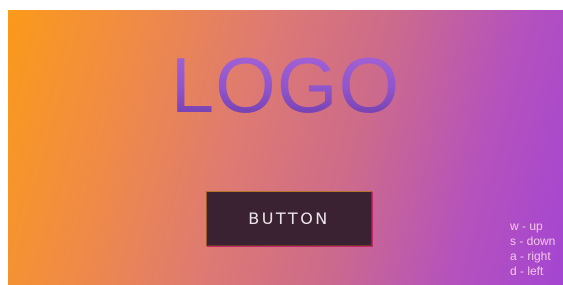  Describe the element at coordinates (526, 226) in the screenshot. I see `control-hint-up: w - up` at that location.